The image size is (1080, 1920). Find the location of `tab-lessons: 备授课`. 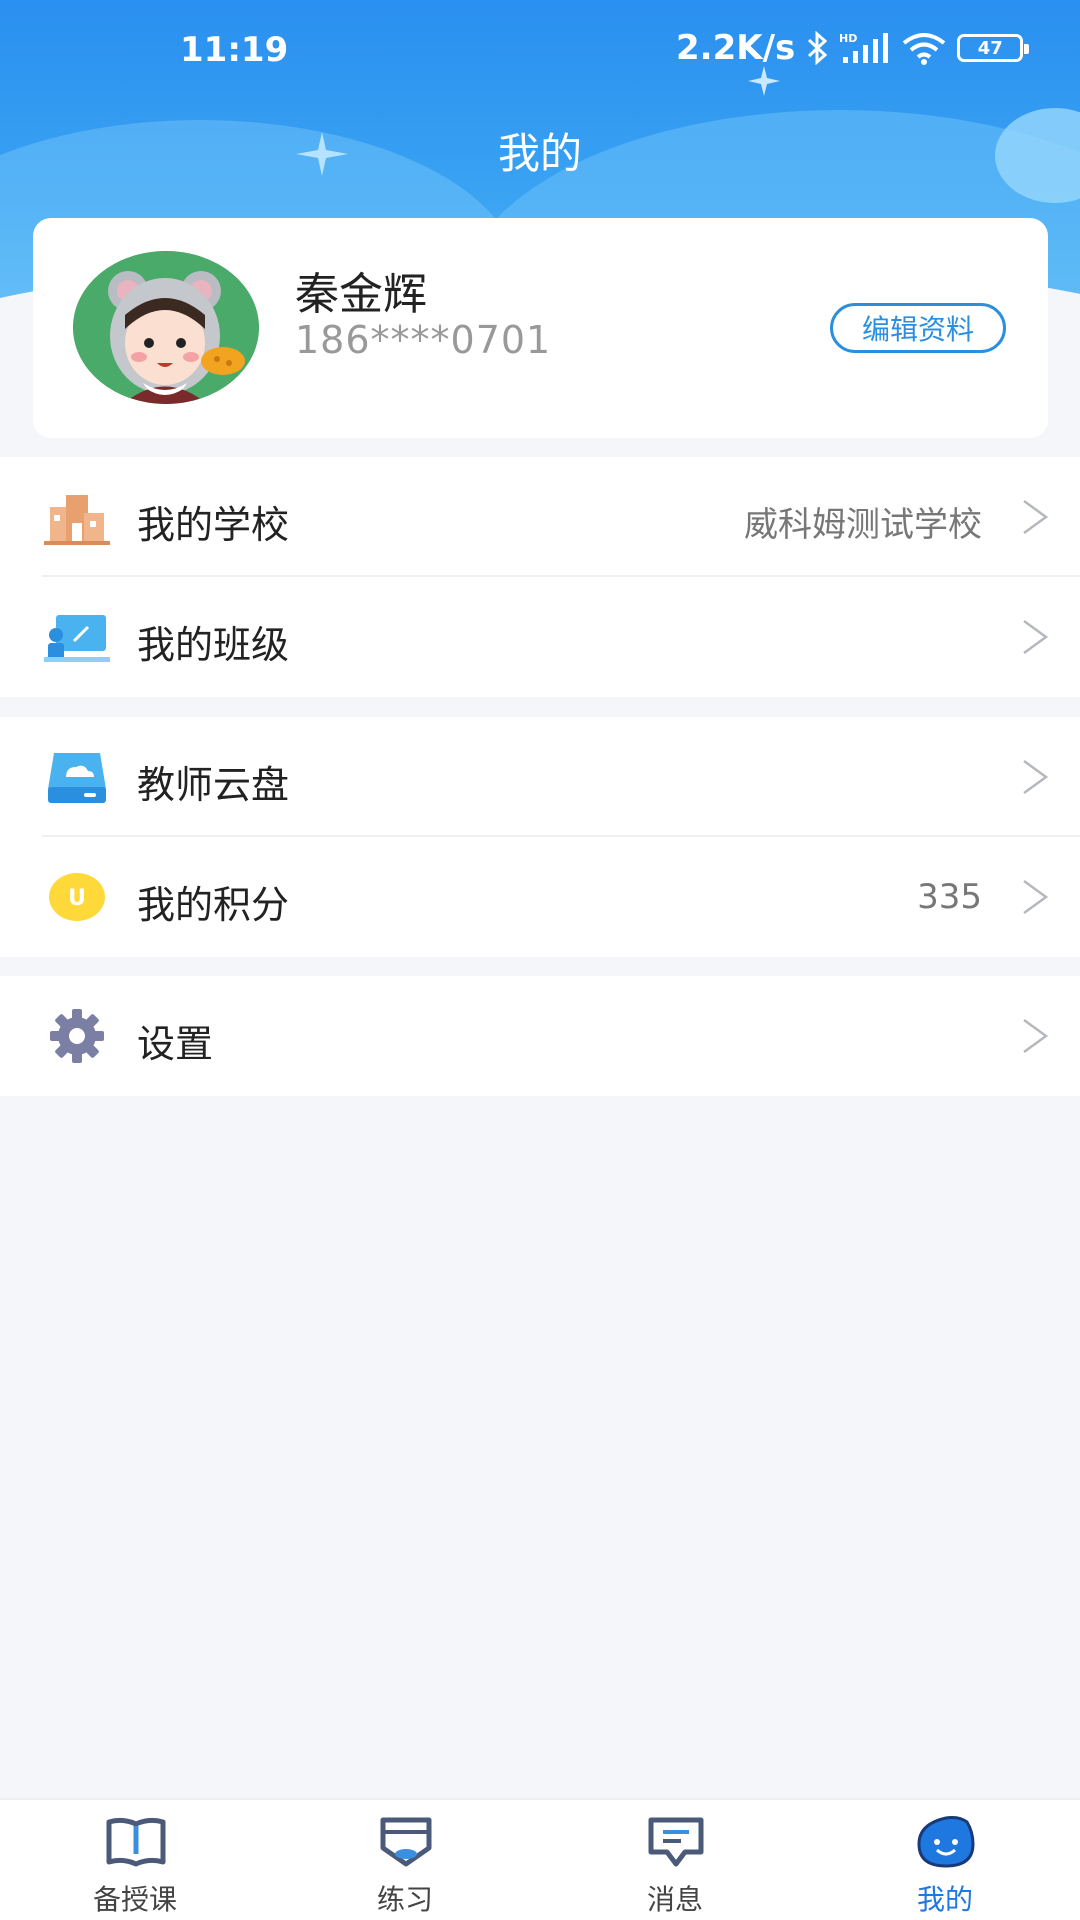

tab-lessons: 备授课 is located at coordinates (135, 1860).